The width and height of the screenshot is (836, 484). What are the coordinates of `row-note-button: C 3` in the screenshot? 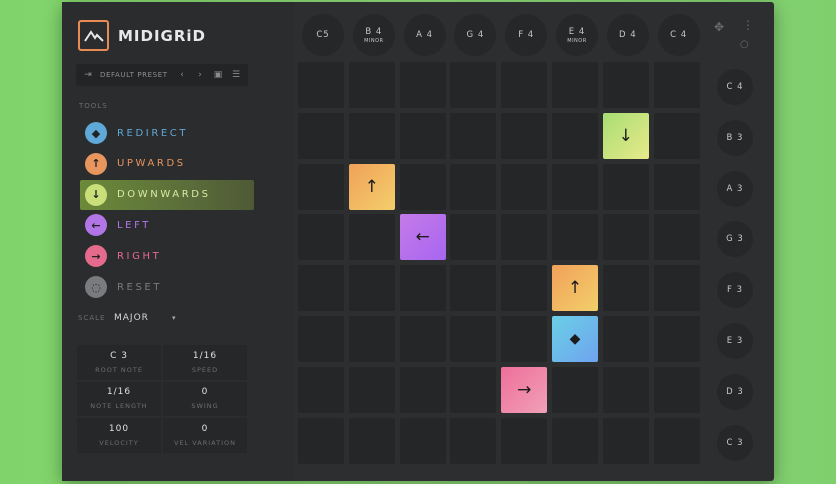 It's located at (735, 442).